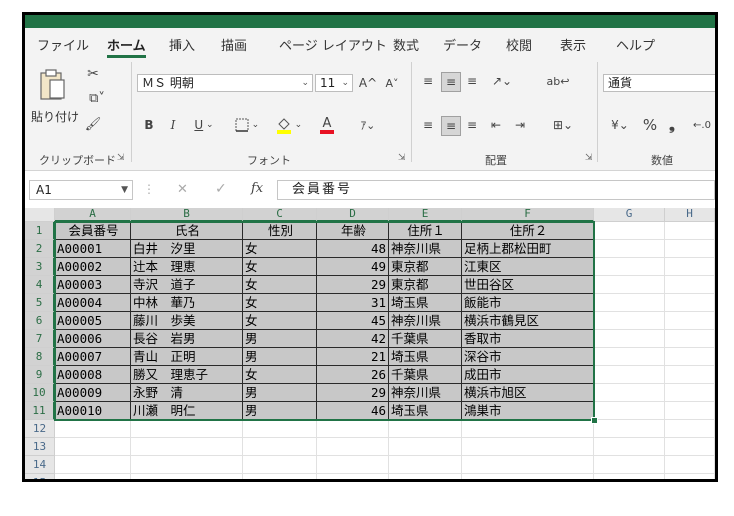  What do you see at coordinates (280, 285) in the screenshot?
I see `table-cell: 女` at bounding box center [280, 285].